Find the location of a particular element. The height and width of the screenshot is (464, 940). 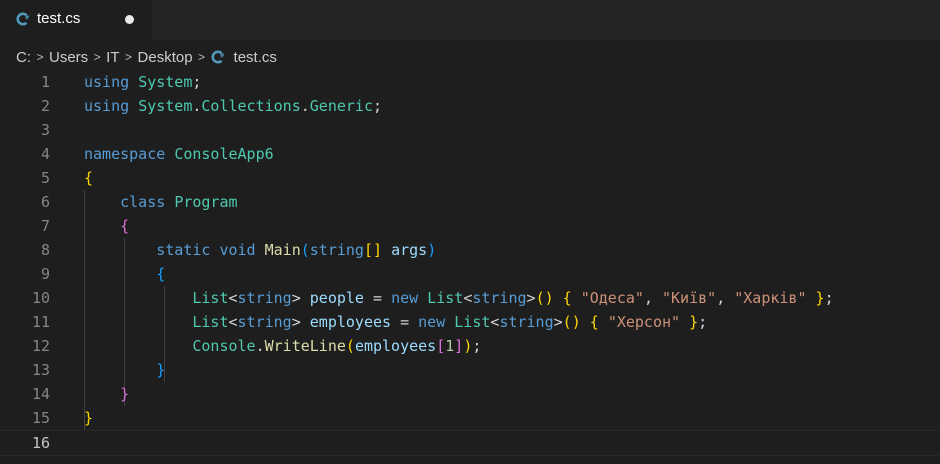

line-number: 5 is located at coordinates (45, 178).